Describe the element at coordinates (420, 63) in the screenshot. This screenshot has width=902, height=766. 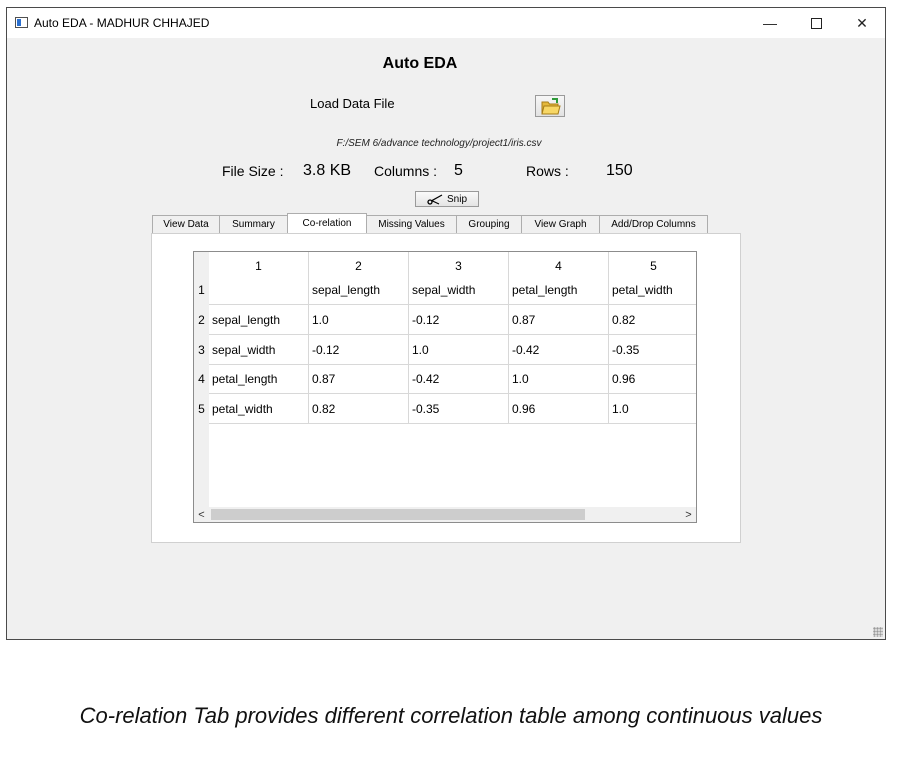
I see `app-heading: Auto EDA` at that location.